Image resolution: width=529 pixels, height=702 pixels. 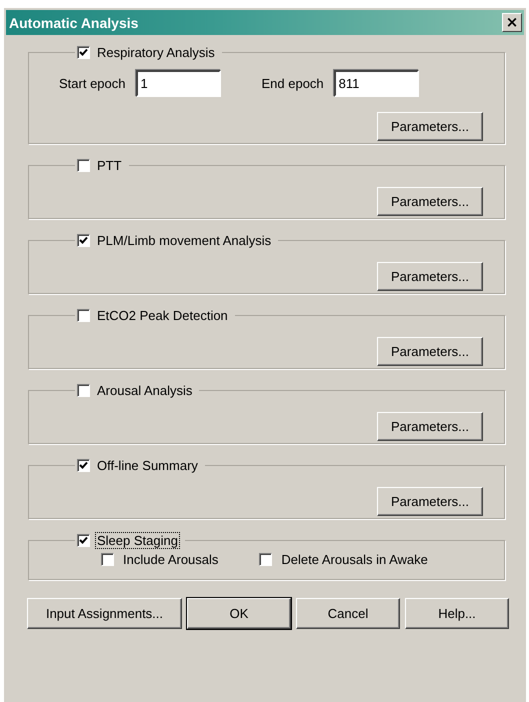 I want to click on window-title: Automatic Analysis, so click(x=73, y=22).